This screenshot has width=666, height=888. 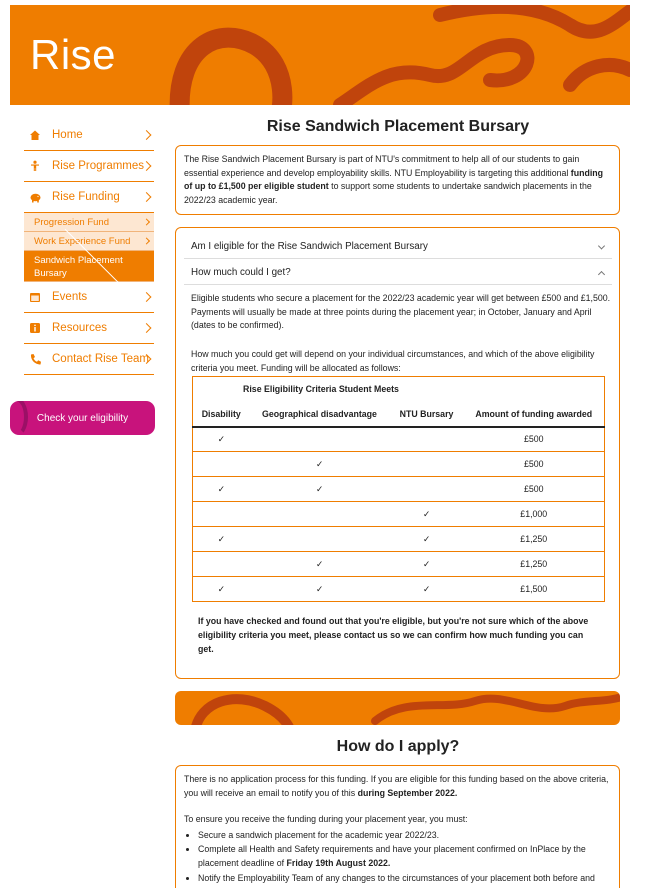 I want to click on phone-icon, so click(x=35, y=359).